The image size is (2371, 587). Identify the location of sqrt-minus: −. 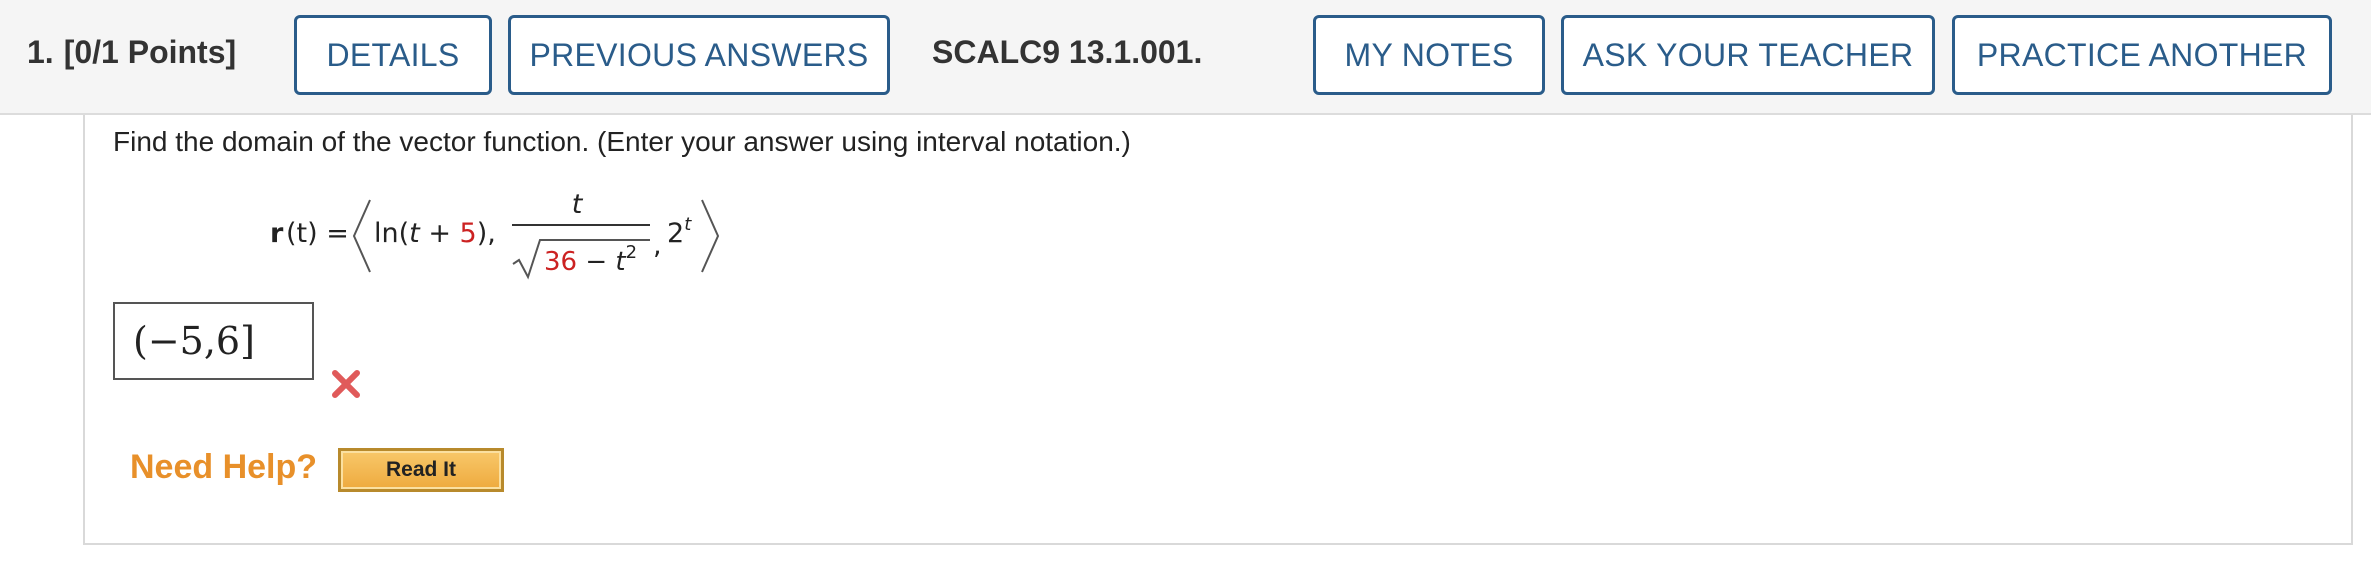
(596, 262).